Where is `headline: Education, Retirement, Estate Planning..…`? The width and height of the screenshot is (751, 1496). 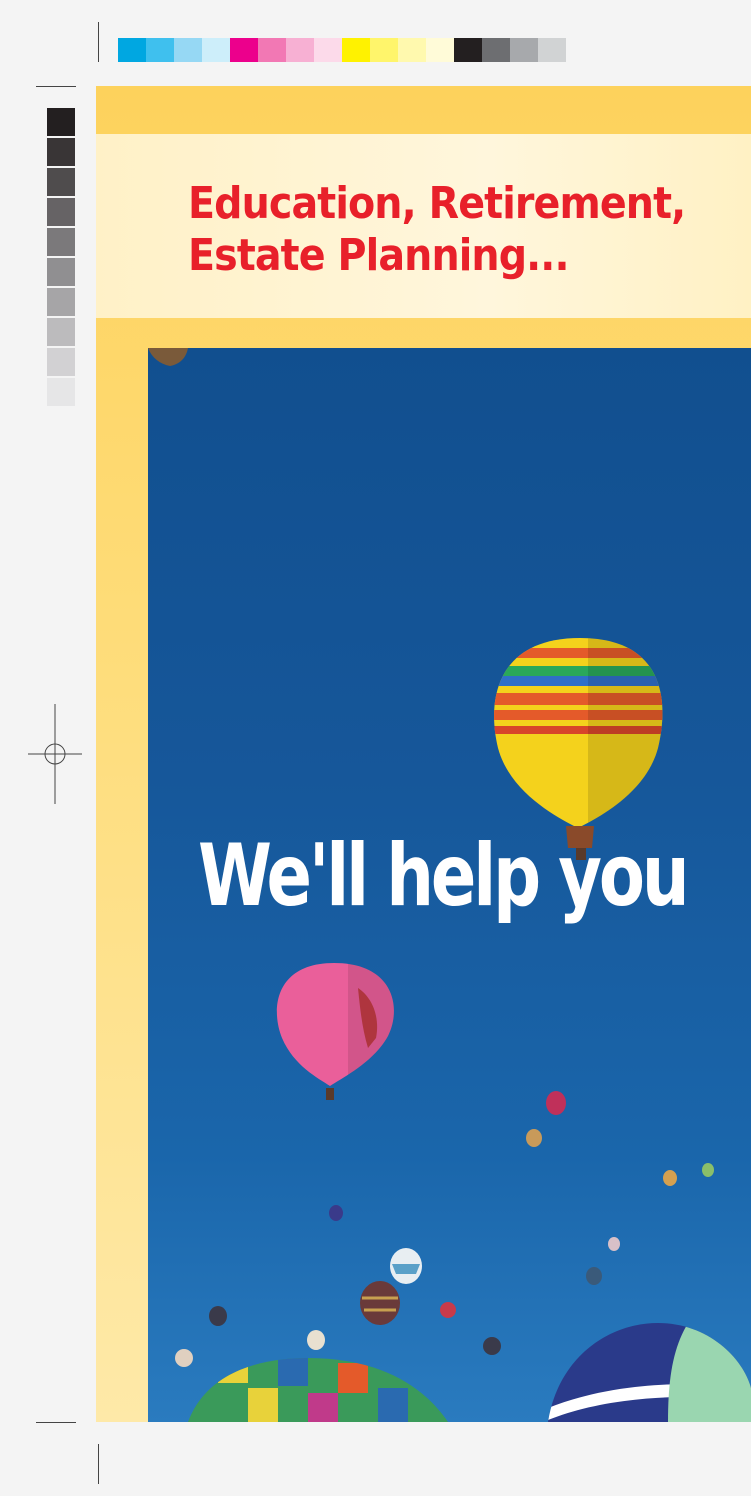 headline: Education, Retirement, Estate Planning..… is located at coordinates (437, 229).